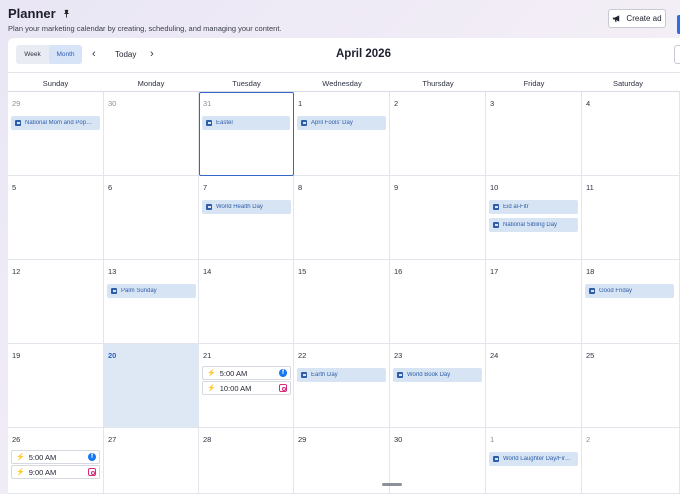 The height and width of the screenshot is (494, 680). I want to click on date-number: 24, so click(494, 355).